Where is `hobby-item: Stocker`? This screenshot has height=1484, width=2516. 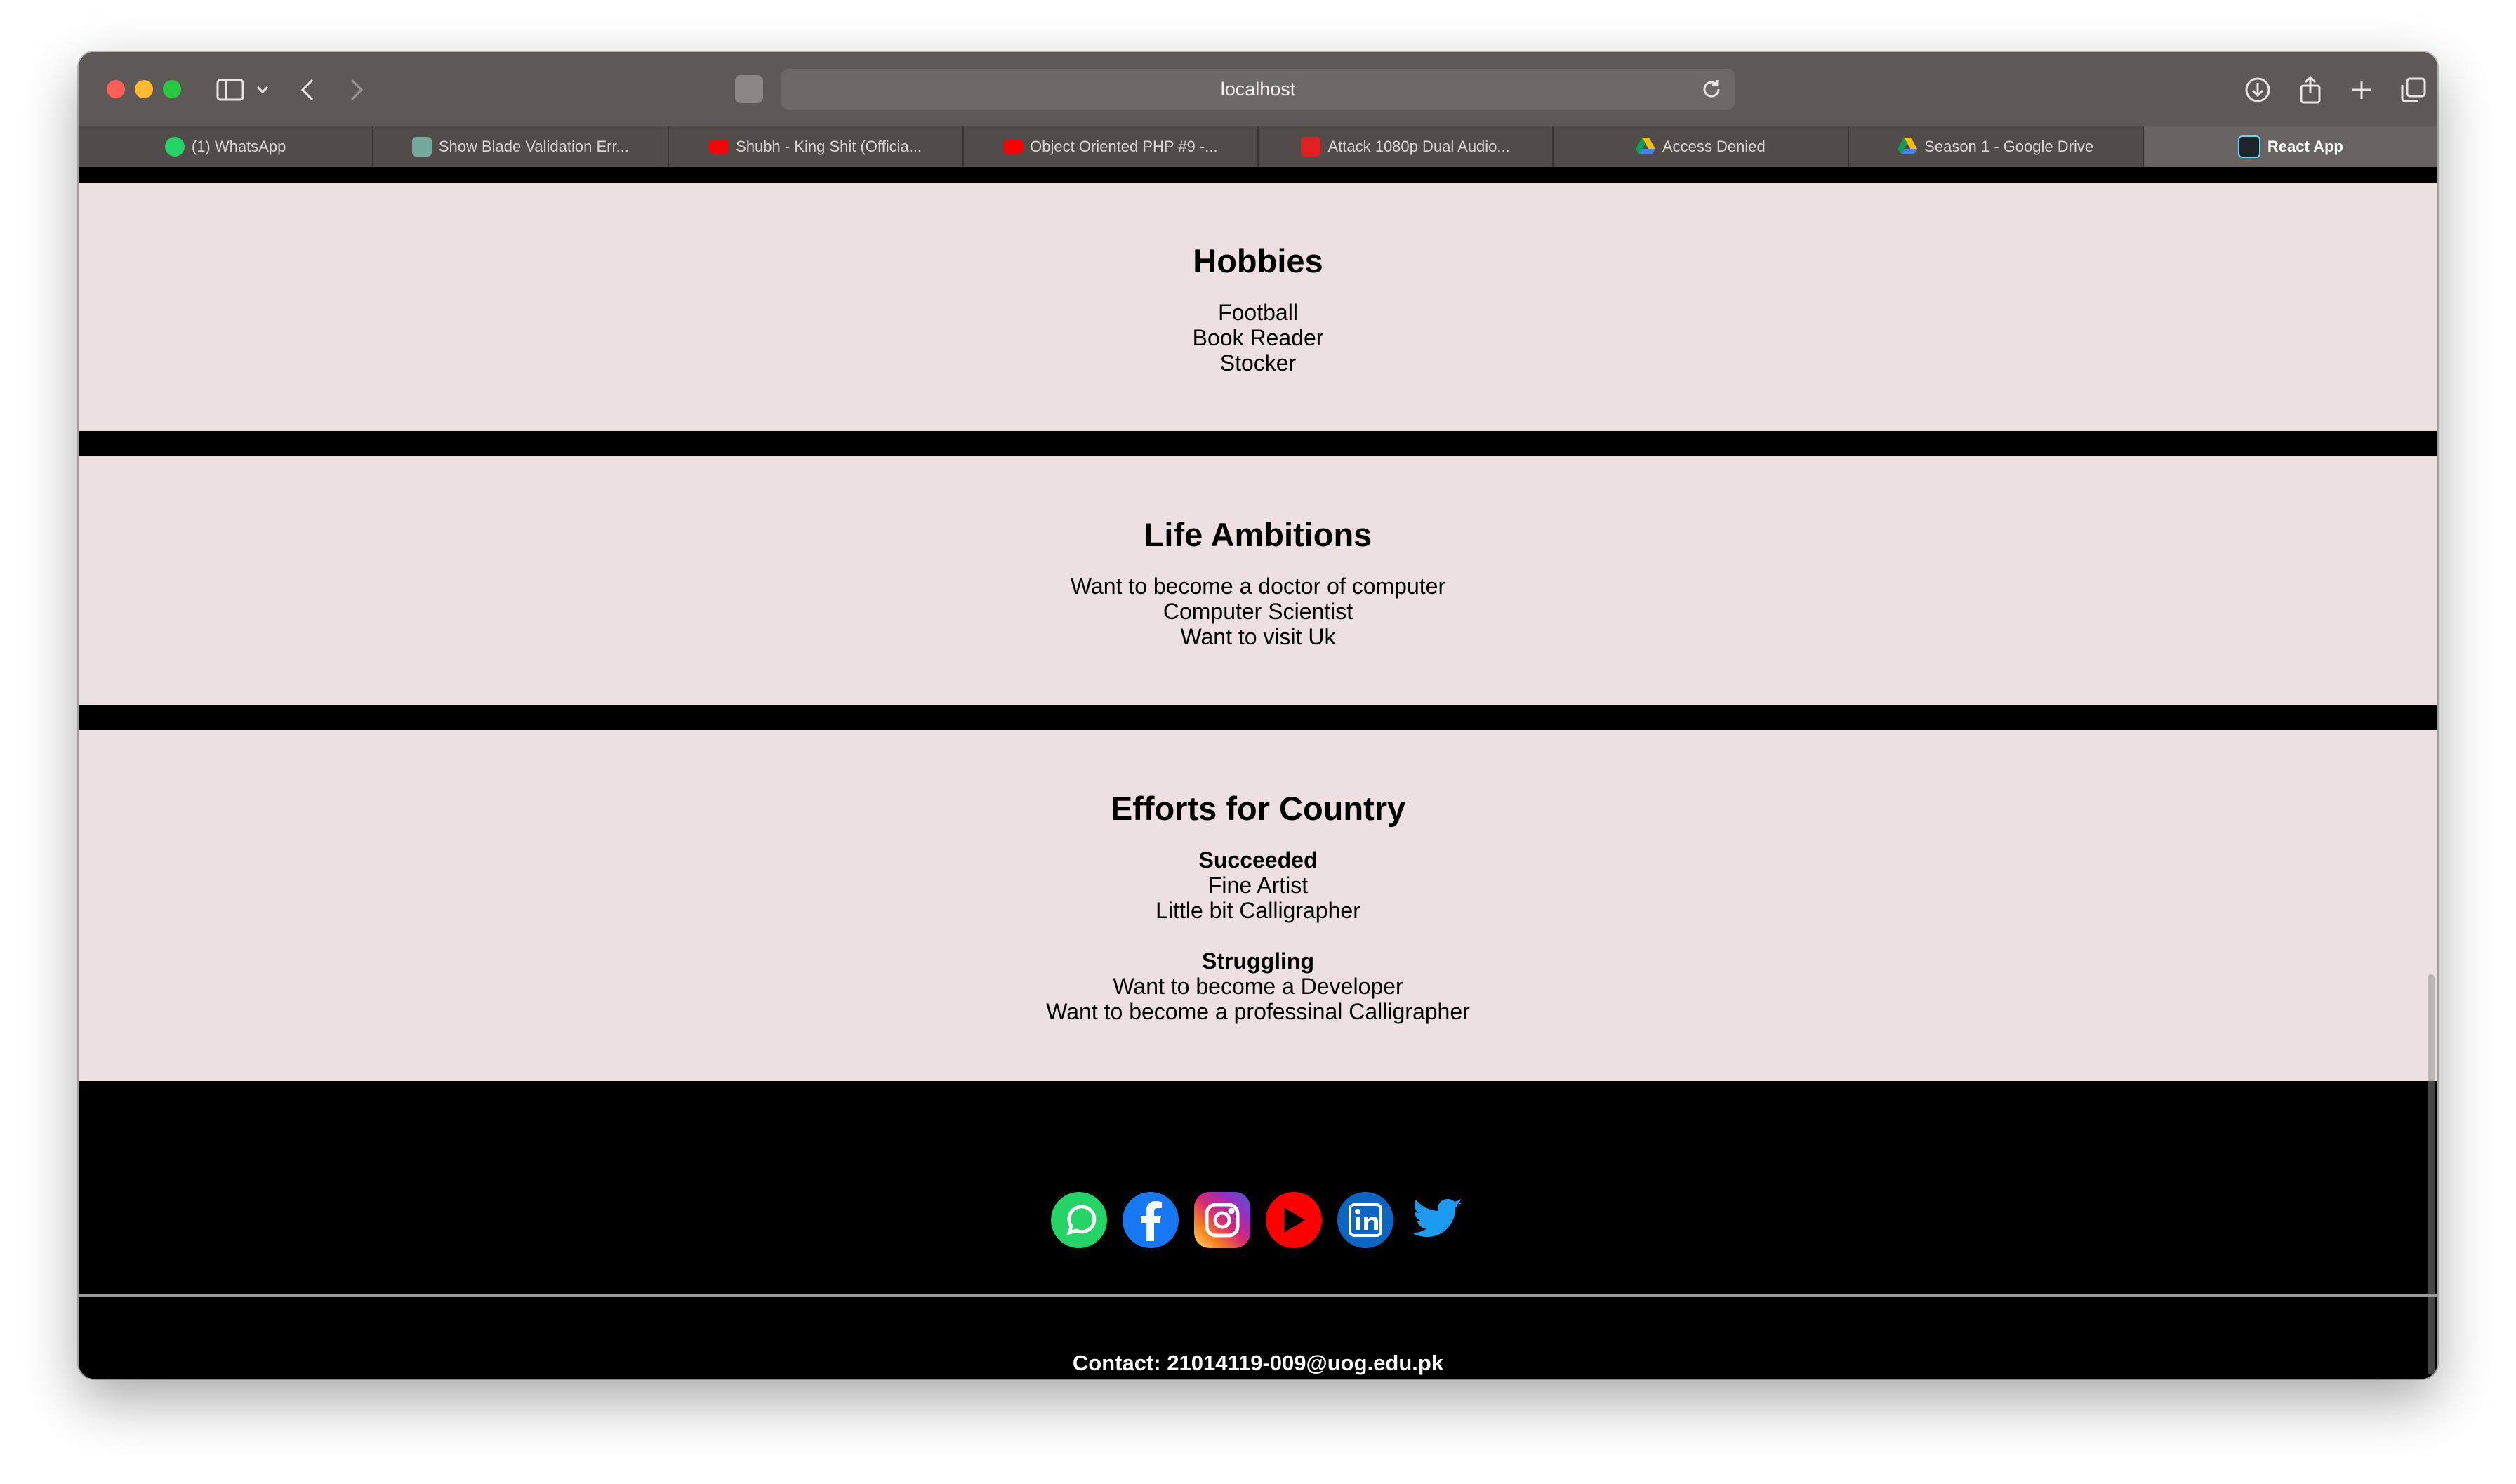 hobby-item: Stocker is located at coordinates (1258, 363).